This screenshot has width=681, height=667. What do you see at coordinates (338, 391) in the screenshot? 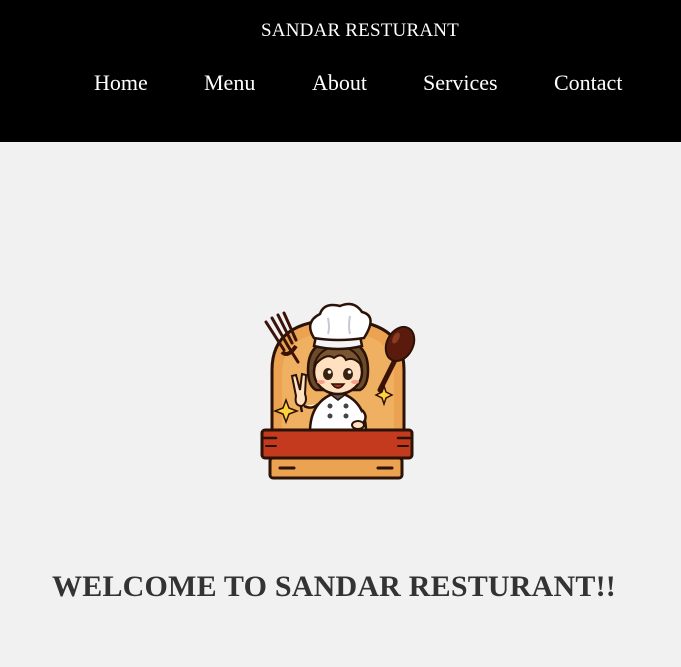
I see `chef-mascot-logo-icon` at bounding box center [338, 391].